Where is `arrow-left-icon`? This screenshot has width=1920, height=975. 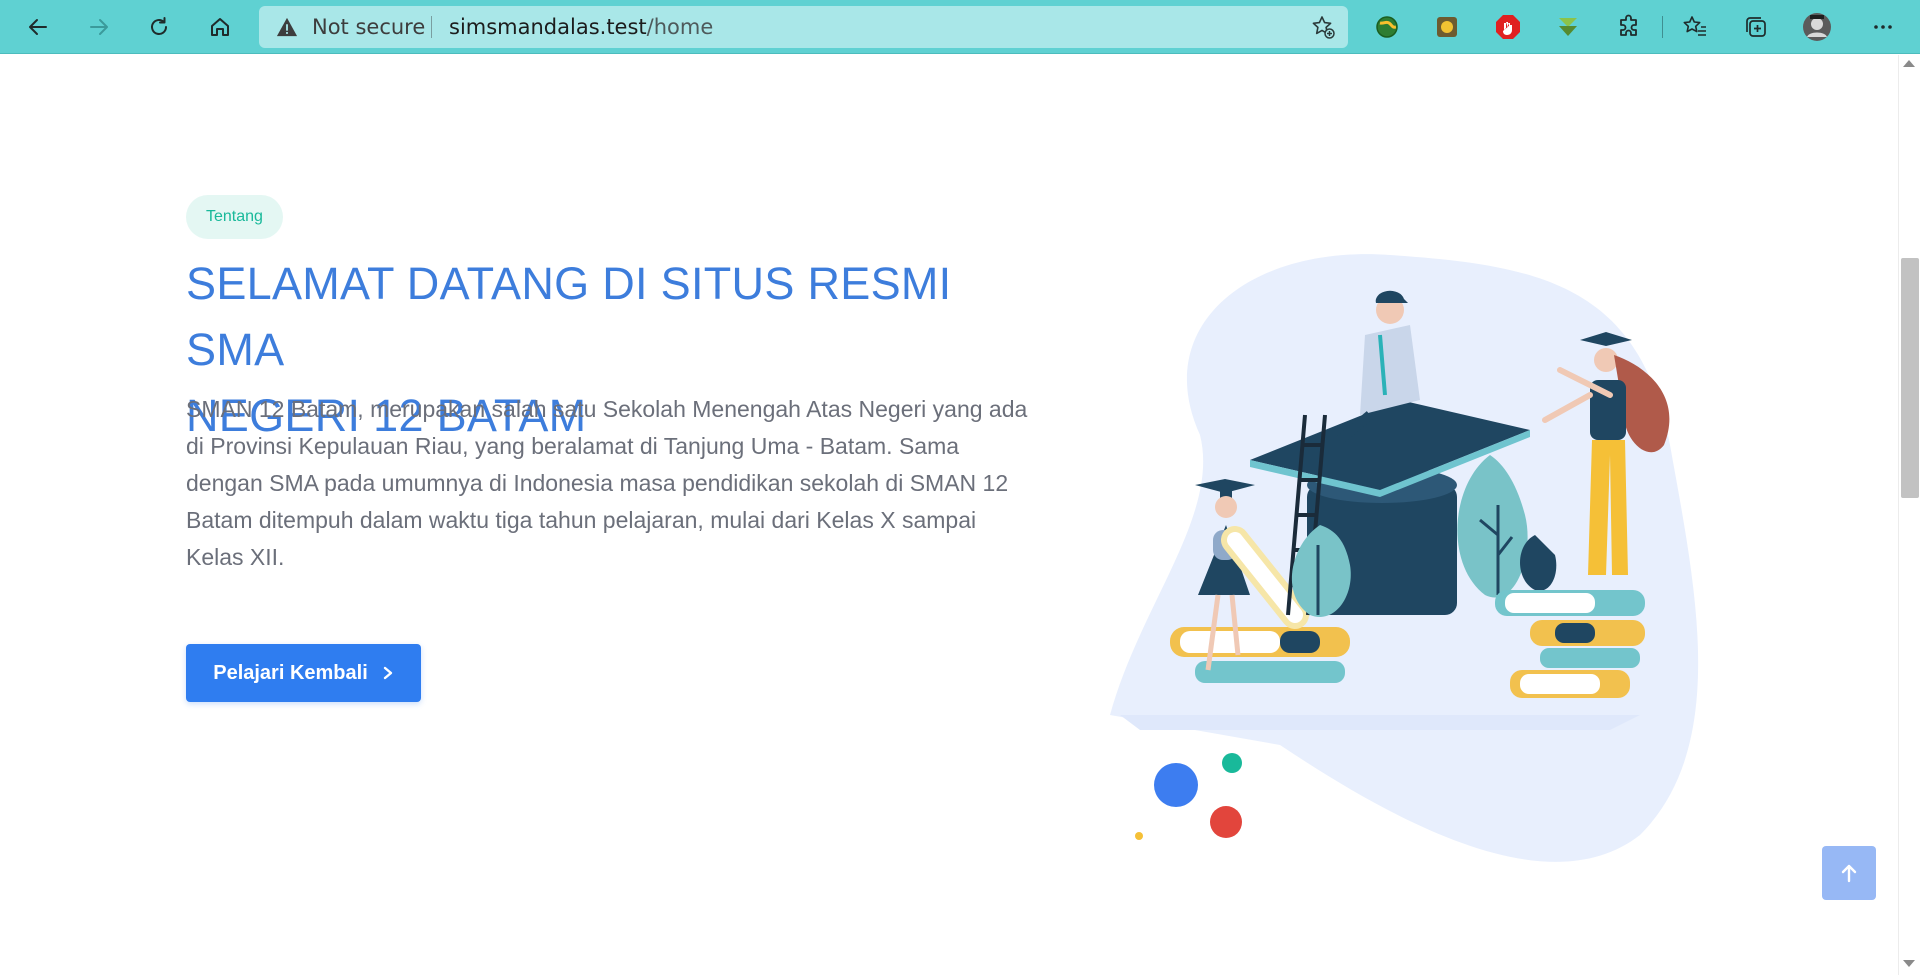 arrow-left-icon is located at coordinates (38, 27).